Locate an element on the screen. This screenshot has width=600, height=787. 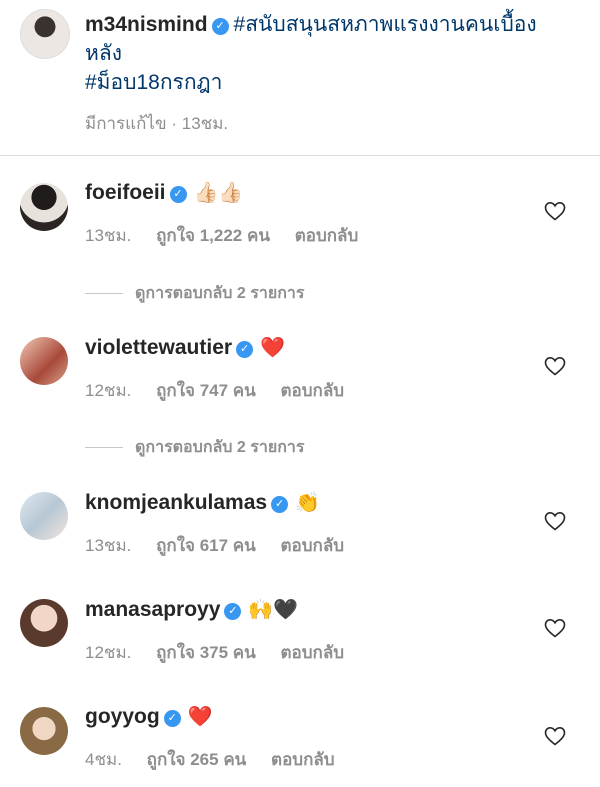
comment-meta: 12ชม. ถูกใจ 747 คน ตอบกลับ is located at coordinates (224, 390).